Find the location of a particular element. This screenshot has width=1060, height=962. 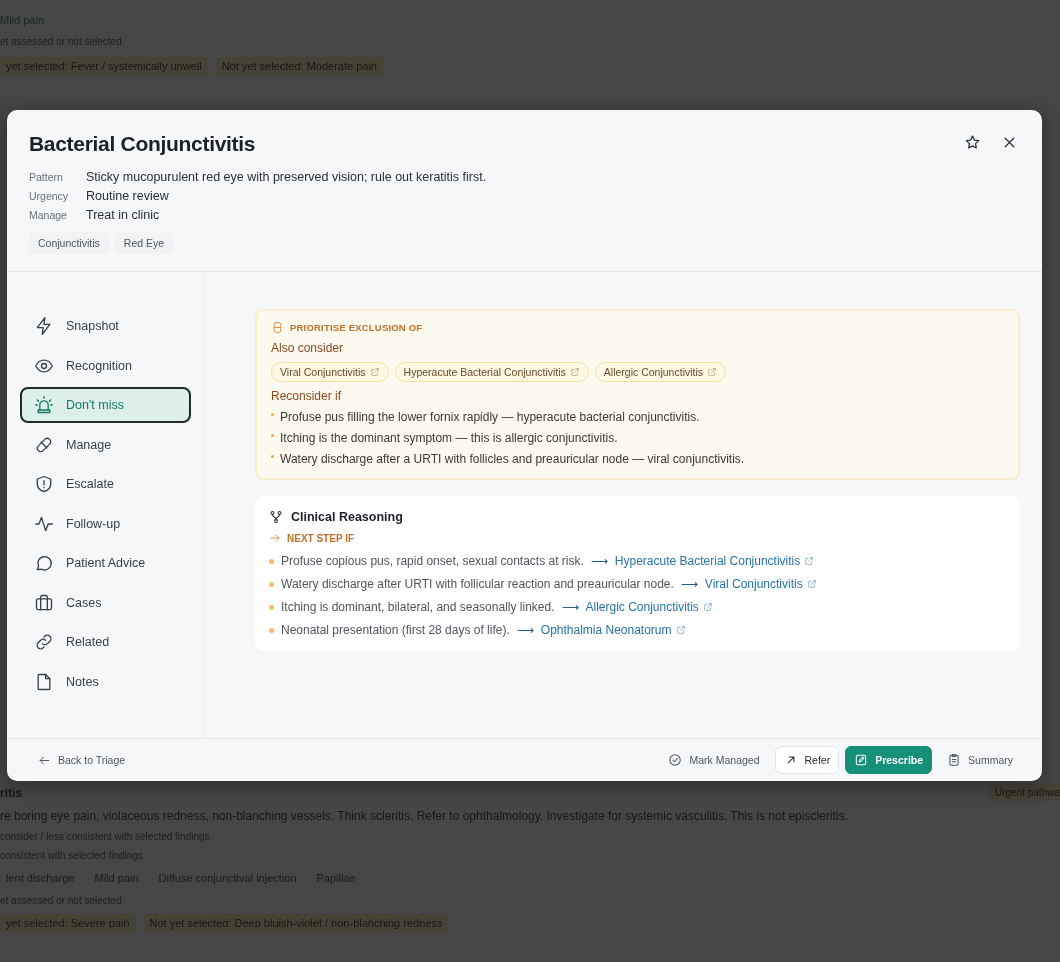

reconsider-text: Itching is the dominant symptom — this is allergic conjunctivitis. is located at coordinates (449, 438).